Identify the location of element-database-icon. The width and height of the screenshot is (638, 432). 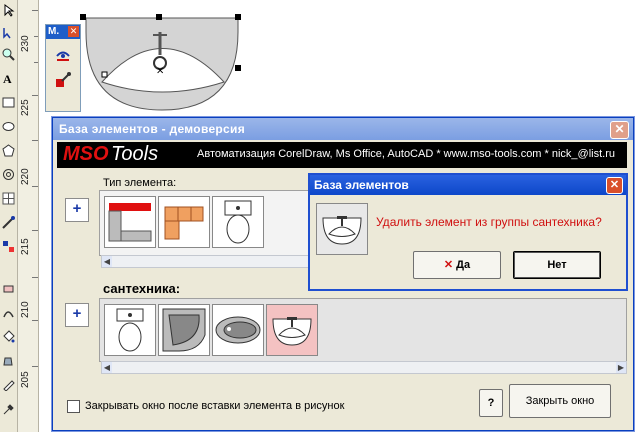
(63, 57).